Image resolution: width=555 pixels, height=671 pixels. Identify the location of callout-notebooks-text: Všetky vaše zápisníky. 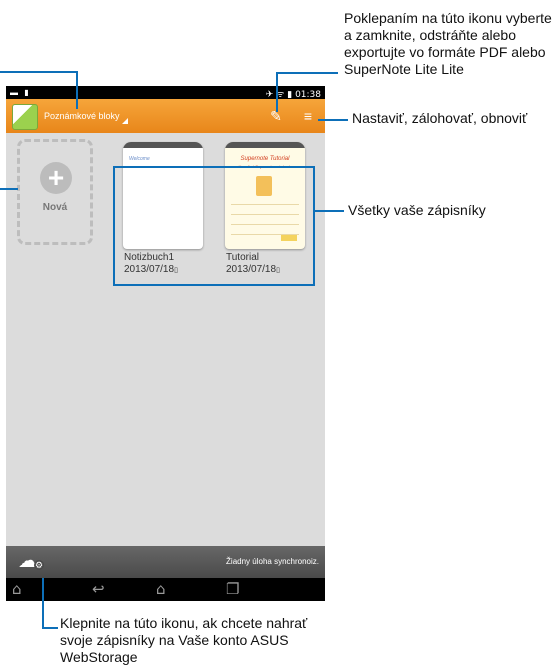
(417, 210).